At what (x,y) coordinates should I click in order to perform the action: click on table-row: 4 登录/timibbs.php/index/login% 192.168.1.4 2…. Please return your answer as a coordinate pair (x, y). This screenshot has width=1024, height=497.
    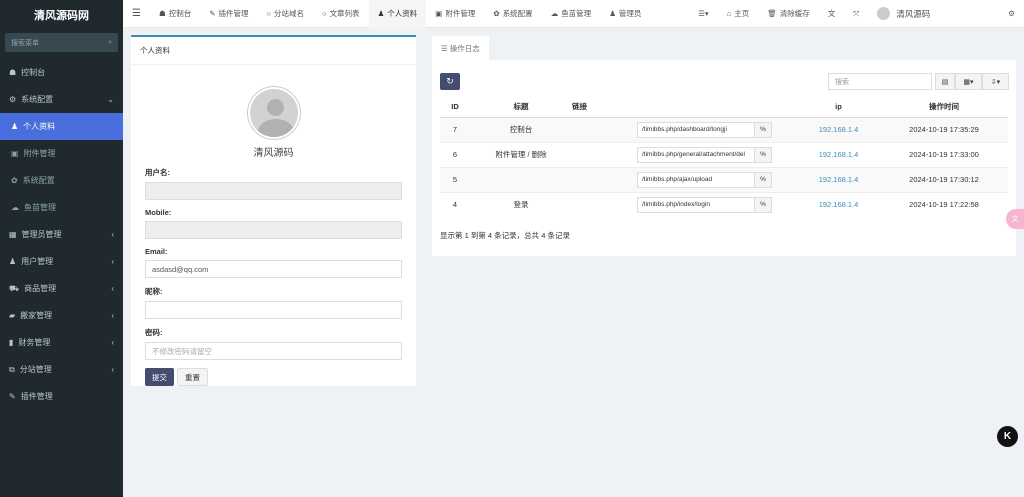
    Looking at the image, I should click on (724, 204).